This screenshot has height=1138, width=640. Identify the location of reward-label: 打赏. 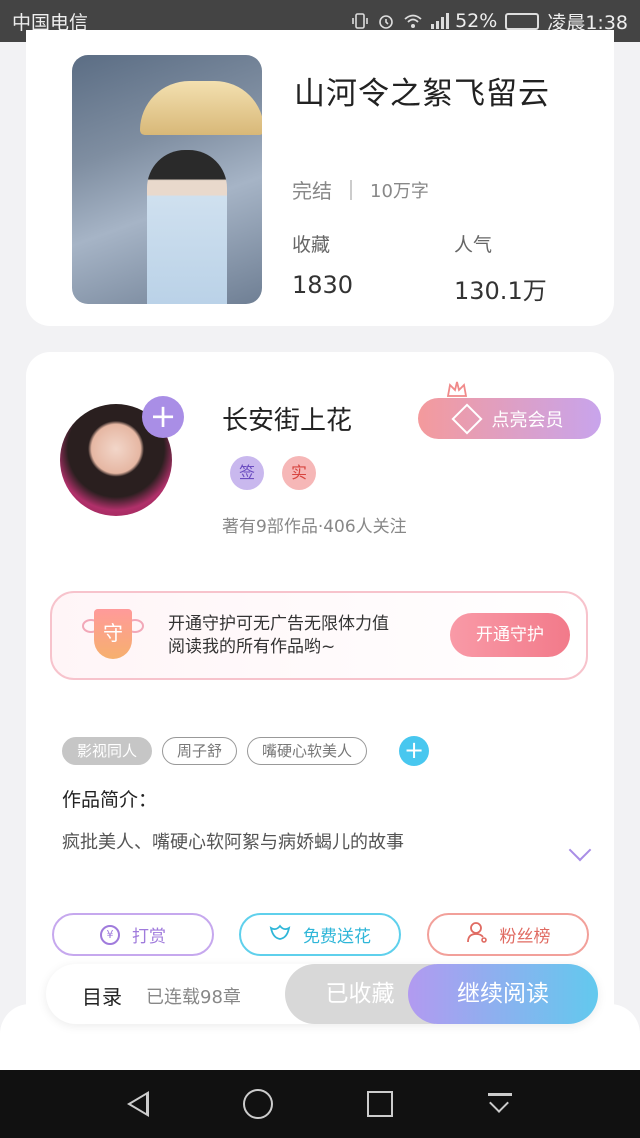
(149, 937).